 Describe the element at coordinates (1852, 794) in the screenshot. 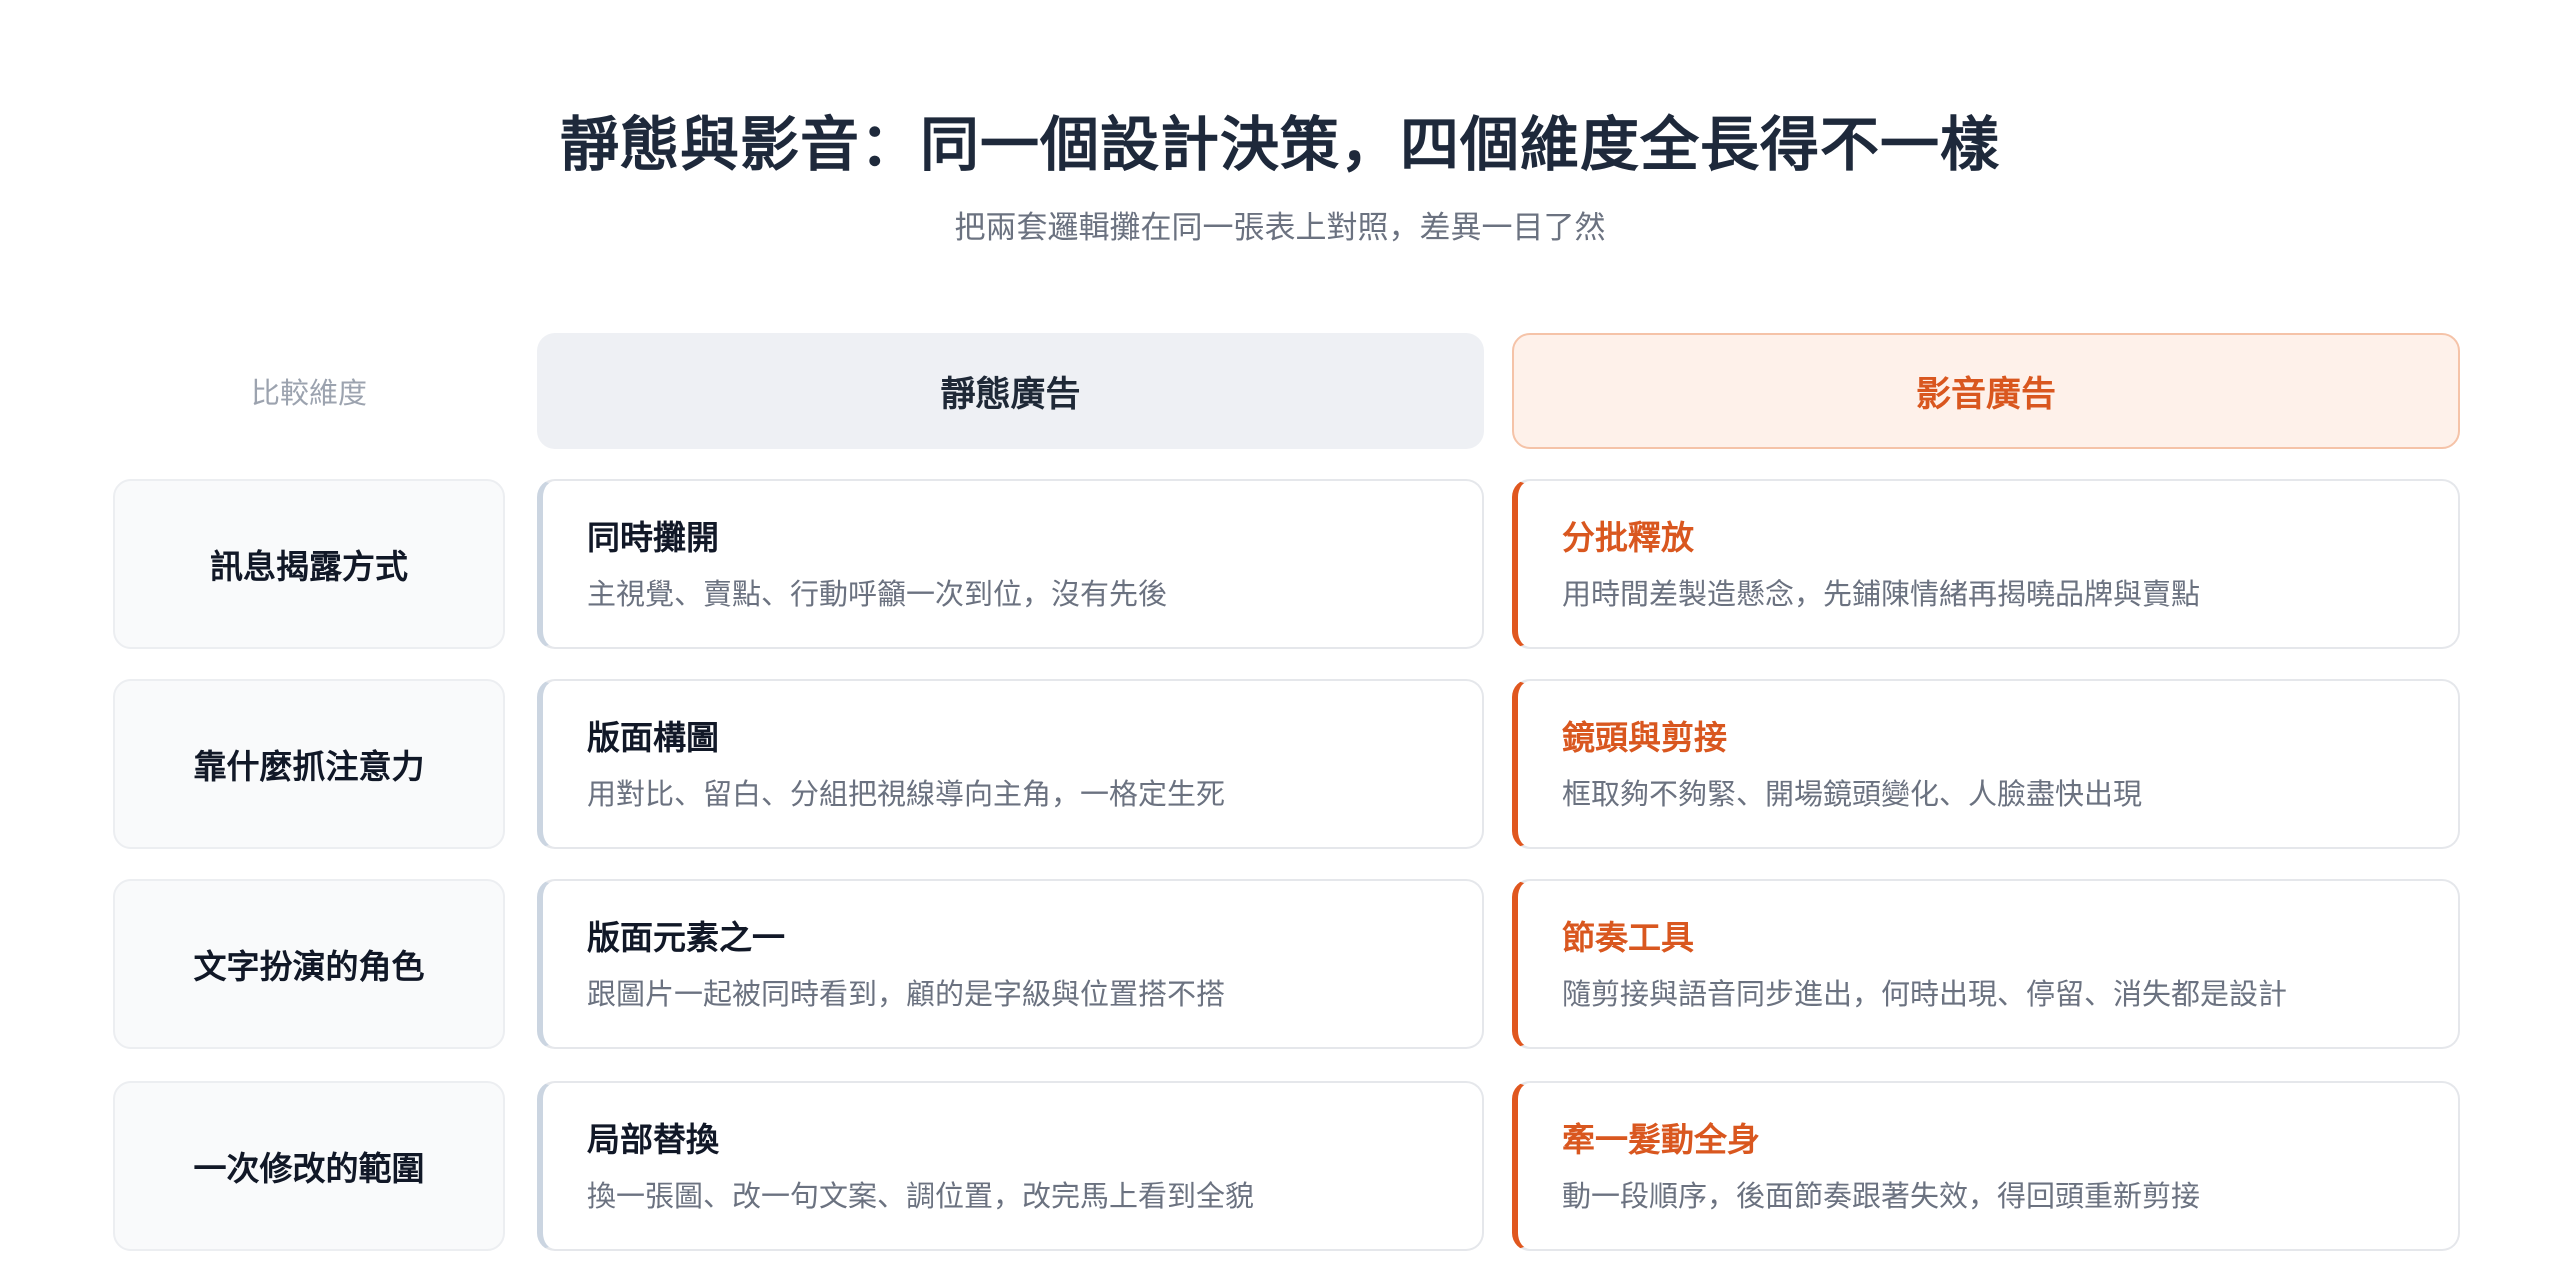

I see `video-card-desc: 框取夠不夠緊、開場鏡頭變化、人臉盡快出現` at that location.